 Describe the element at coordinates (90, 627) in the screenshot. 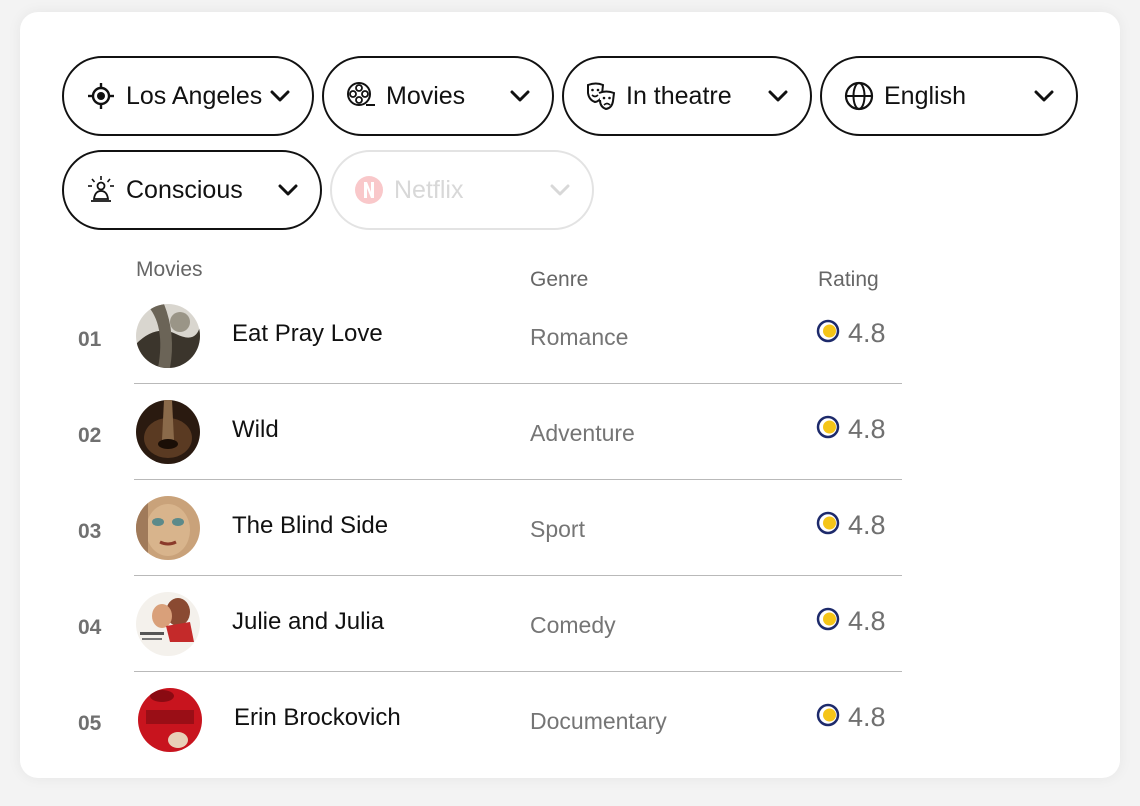

I see `row-number: 04` at that location.